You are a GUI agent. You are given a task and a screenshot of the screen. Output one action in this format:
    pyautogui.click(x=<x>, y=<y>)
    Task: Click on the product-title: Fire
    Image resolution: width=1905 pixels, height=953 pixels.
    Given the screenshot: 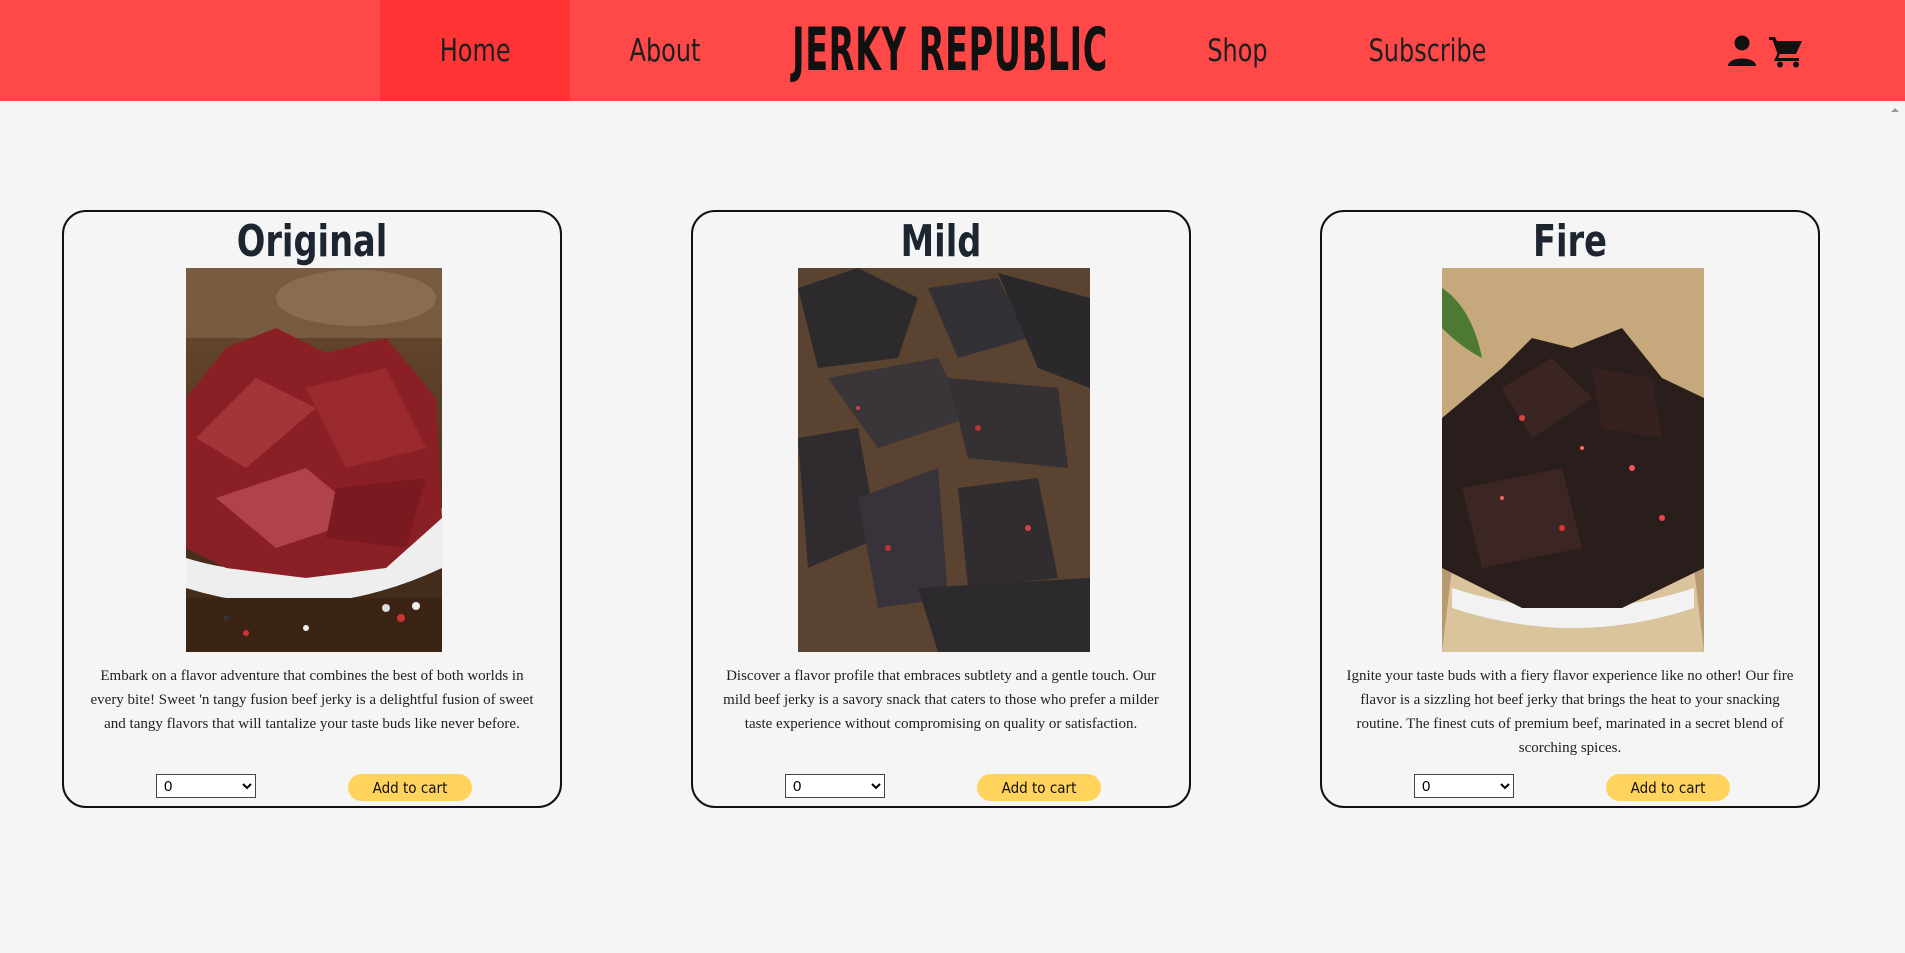 What is the action you would take?
    pyautogui.click(x=1570, y=241)
    